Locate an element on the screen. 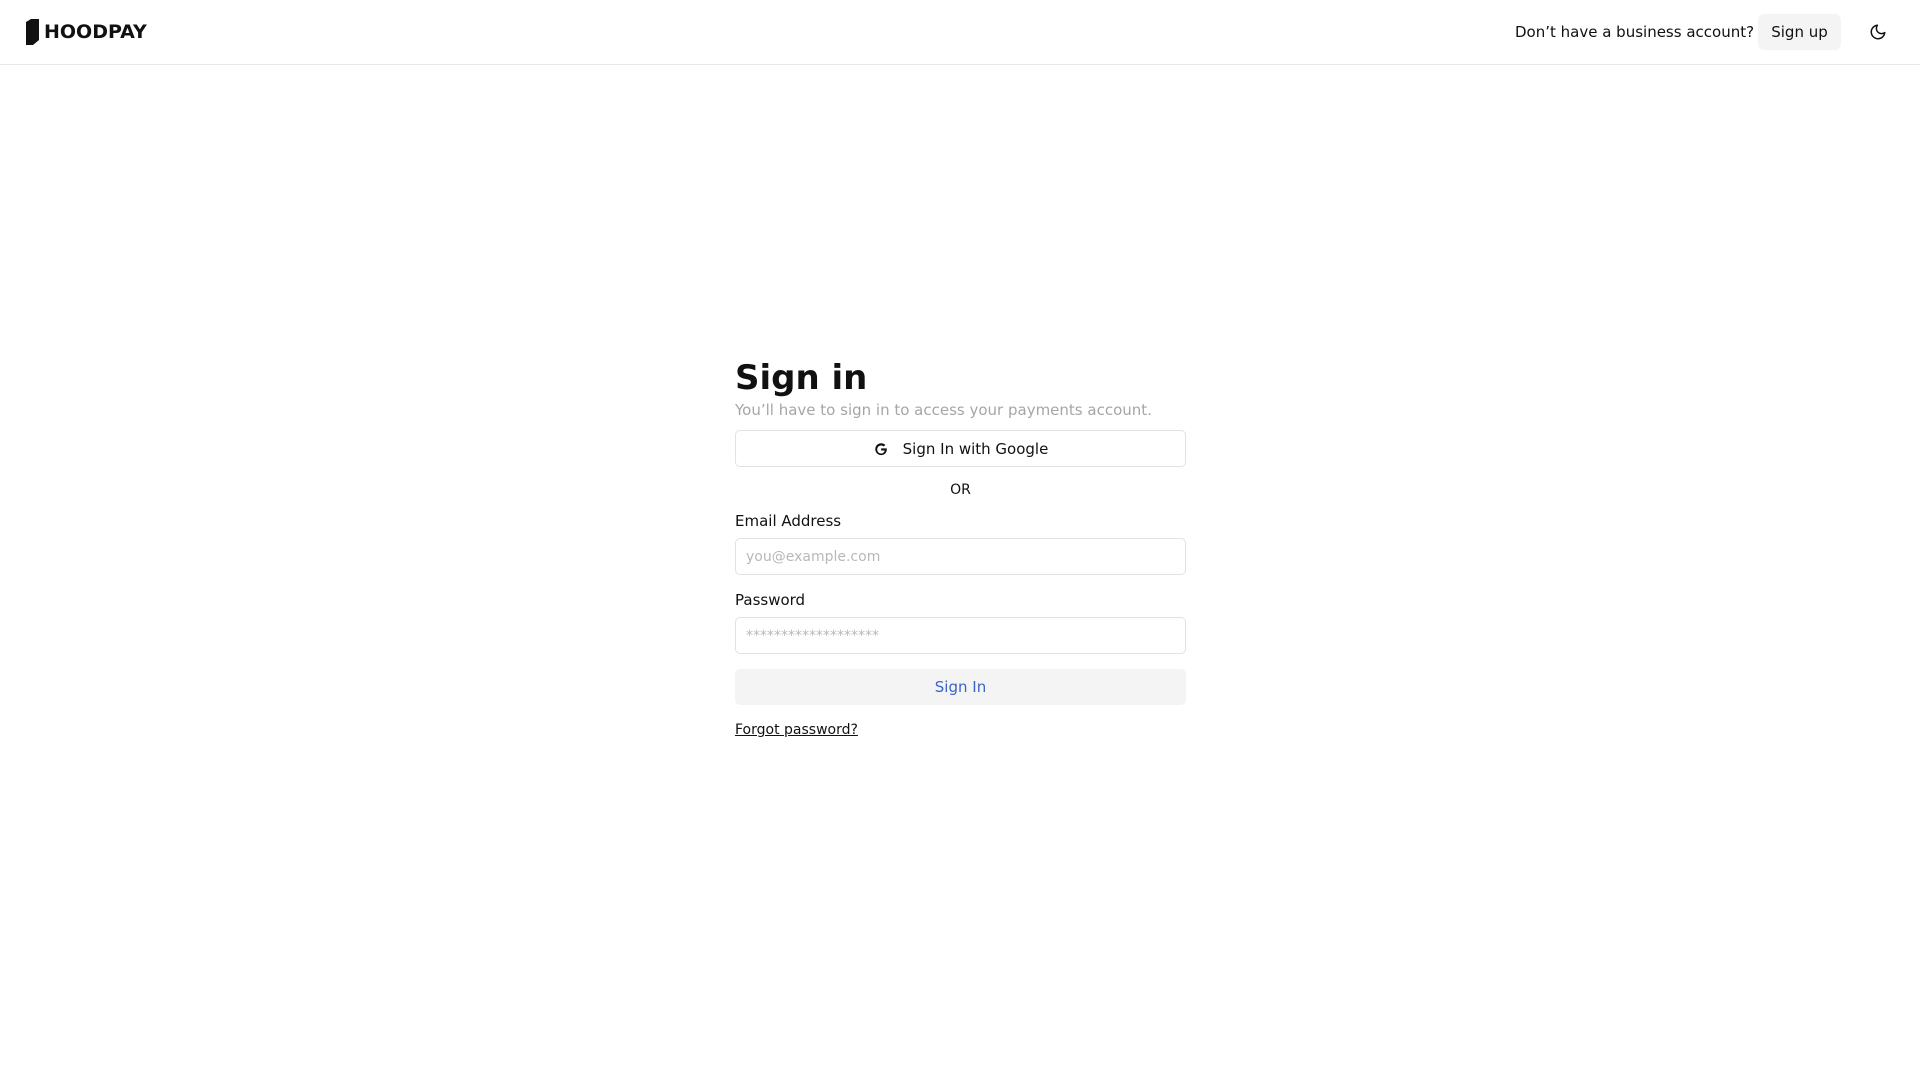 The image size is (1920, 1080). google-sign-in-label: Sign In with Google is located at coordinates (975, 448).